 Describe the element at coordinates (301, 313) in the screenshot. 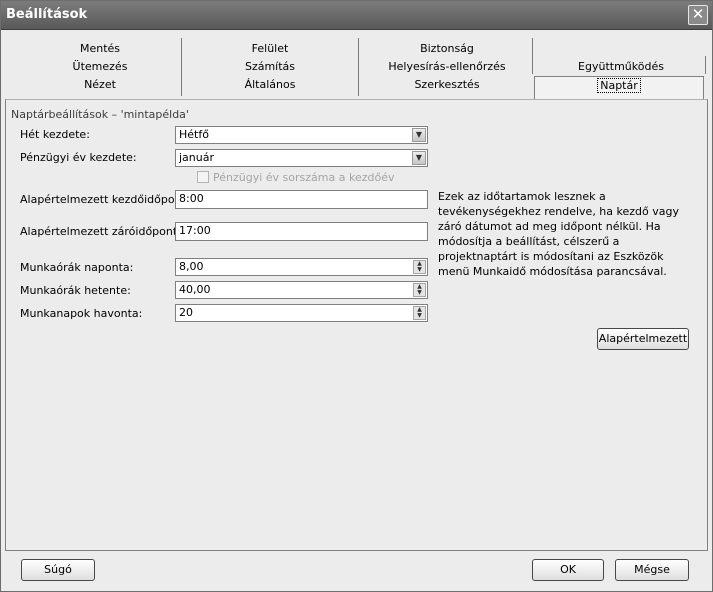

I see `days-per-month-stepper: 20 ▲ ▼` at that location.